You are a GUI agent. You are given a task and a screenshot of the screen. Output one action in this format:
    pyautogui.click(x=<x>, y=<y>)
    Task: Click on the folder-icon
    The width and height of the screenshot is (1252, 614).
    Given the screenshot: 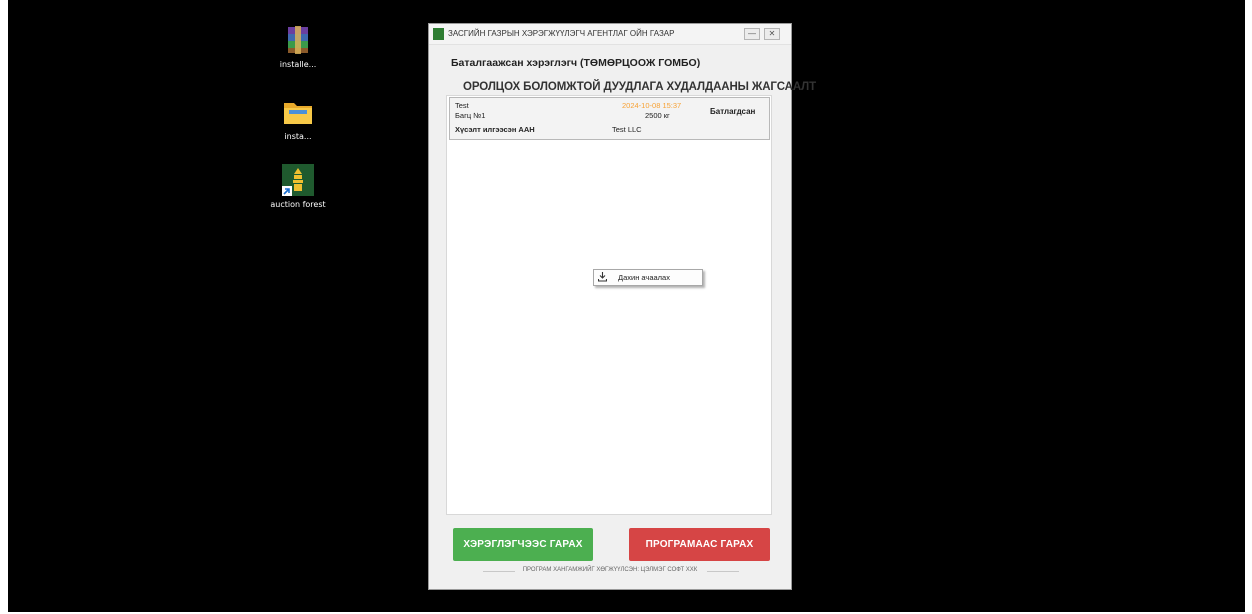 What is the action you would take?
    pyautogui.click(x=298, y=112)
    